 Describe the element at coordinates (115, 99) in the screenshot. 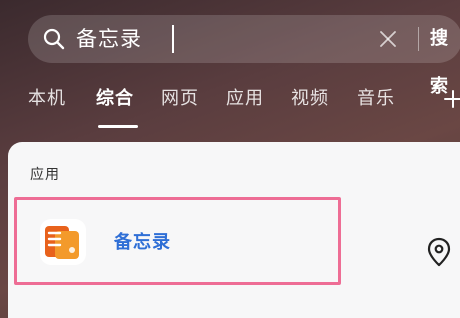

I see `tab-all: 综合` at that location.